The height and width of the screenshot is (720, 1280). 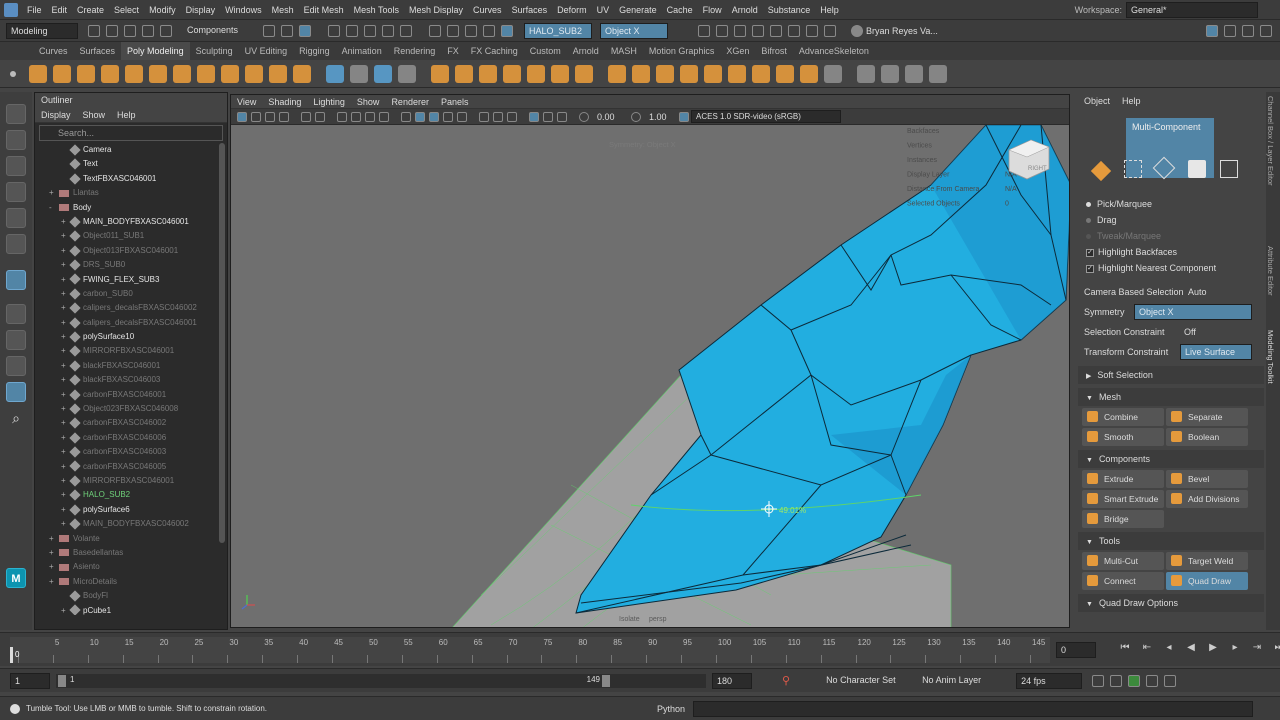 What do you see at coordinates (16, 114) in the screenshot?
I see `select-tool-icon` at bounding box center [16, 114].